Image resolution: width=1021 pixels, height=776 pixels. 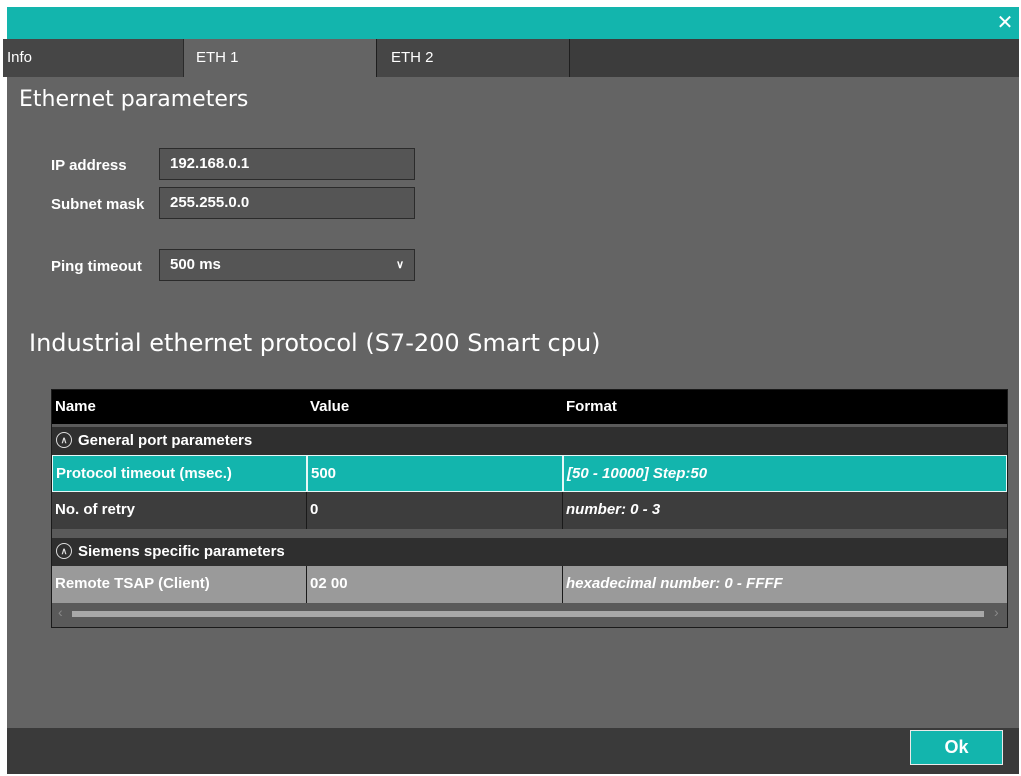 I want to click on cell-name: Remote TSAP (Client), so click(x=179, y=584).